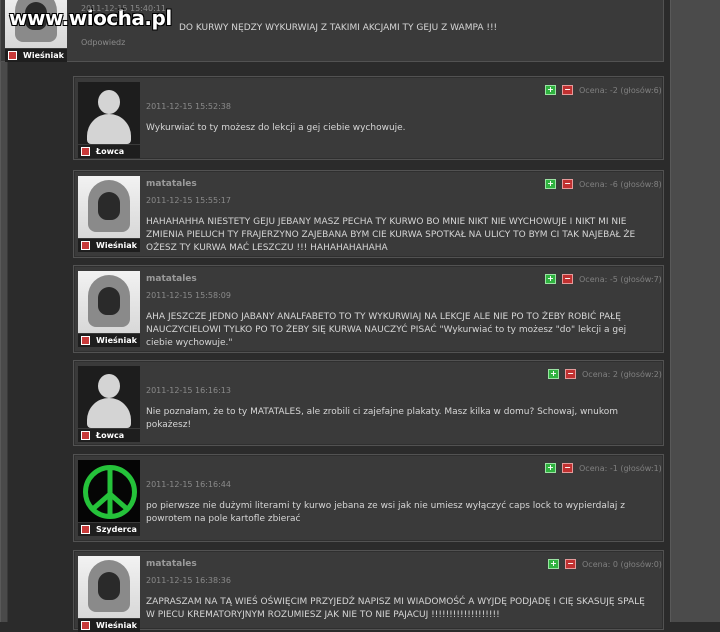  What do you see at coordinates (188, 390) in the screenshot?
I see `comment-date: 2011-12-15 16:16:13` at bounding box center [188, 390].